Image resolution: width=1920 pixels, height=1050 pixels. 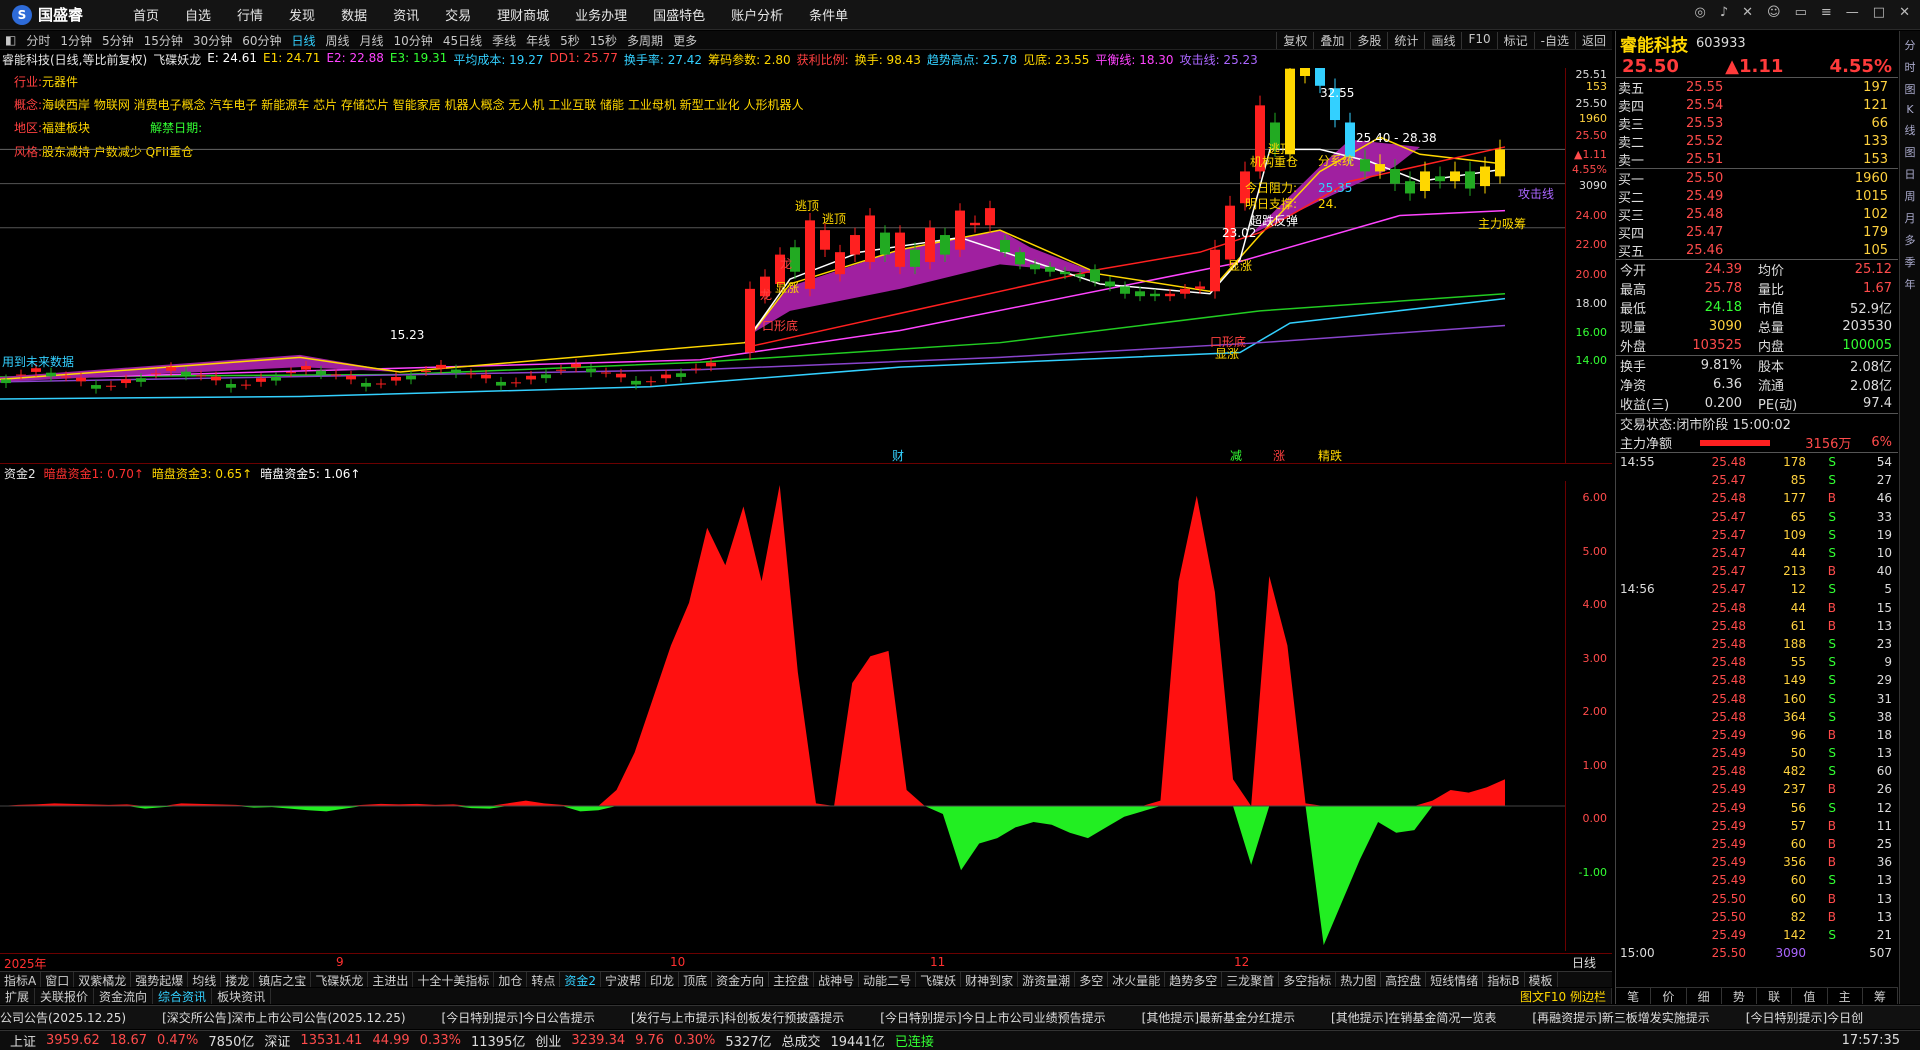 What do you see at coordinates (1757, 87) in the screenshot?
I see `order-level: 卖五 25.55 197` at bounding box center [1757, 87].